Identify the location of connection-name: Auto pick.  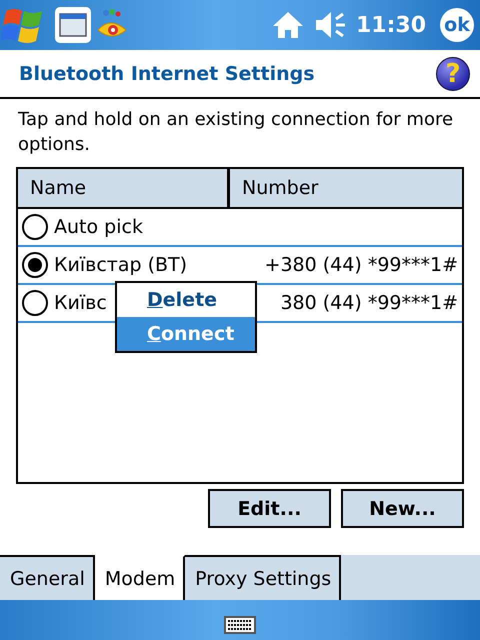
(98, 227).